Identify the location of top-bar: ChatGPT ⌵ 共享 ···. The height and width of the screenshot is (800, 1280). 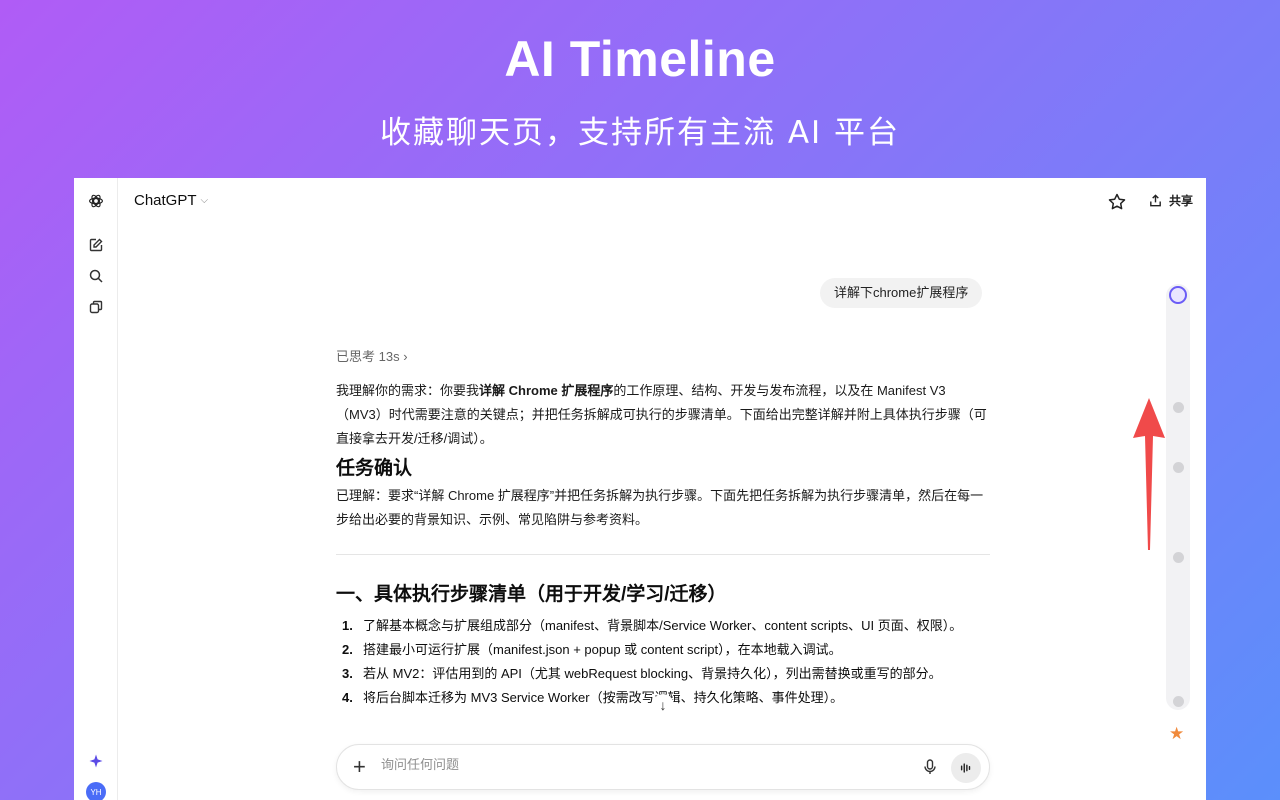
(662, 201).